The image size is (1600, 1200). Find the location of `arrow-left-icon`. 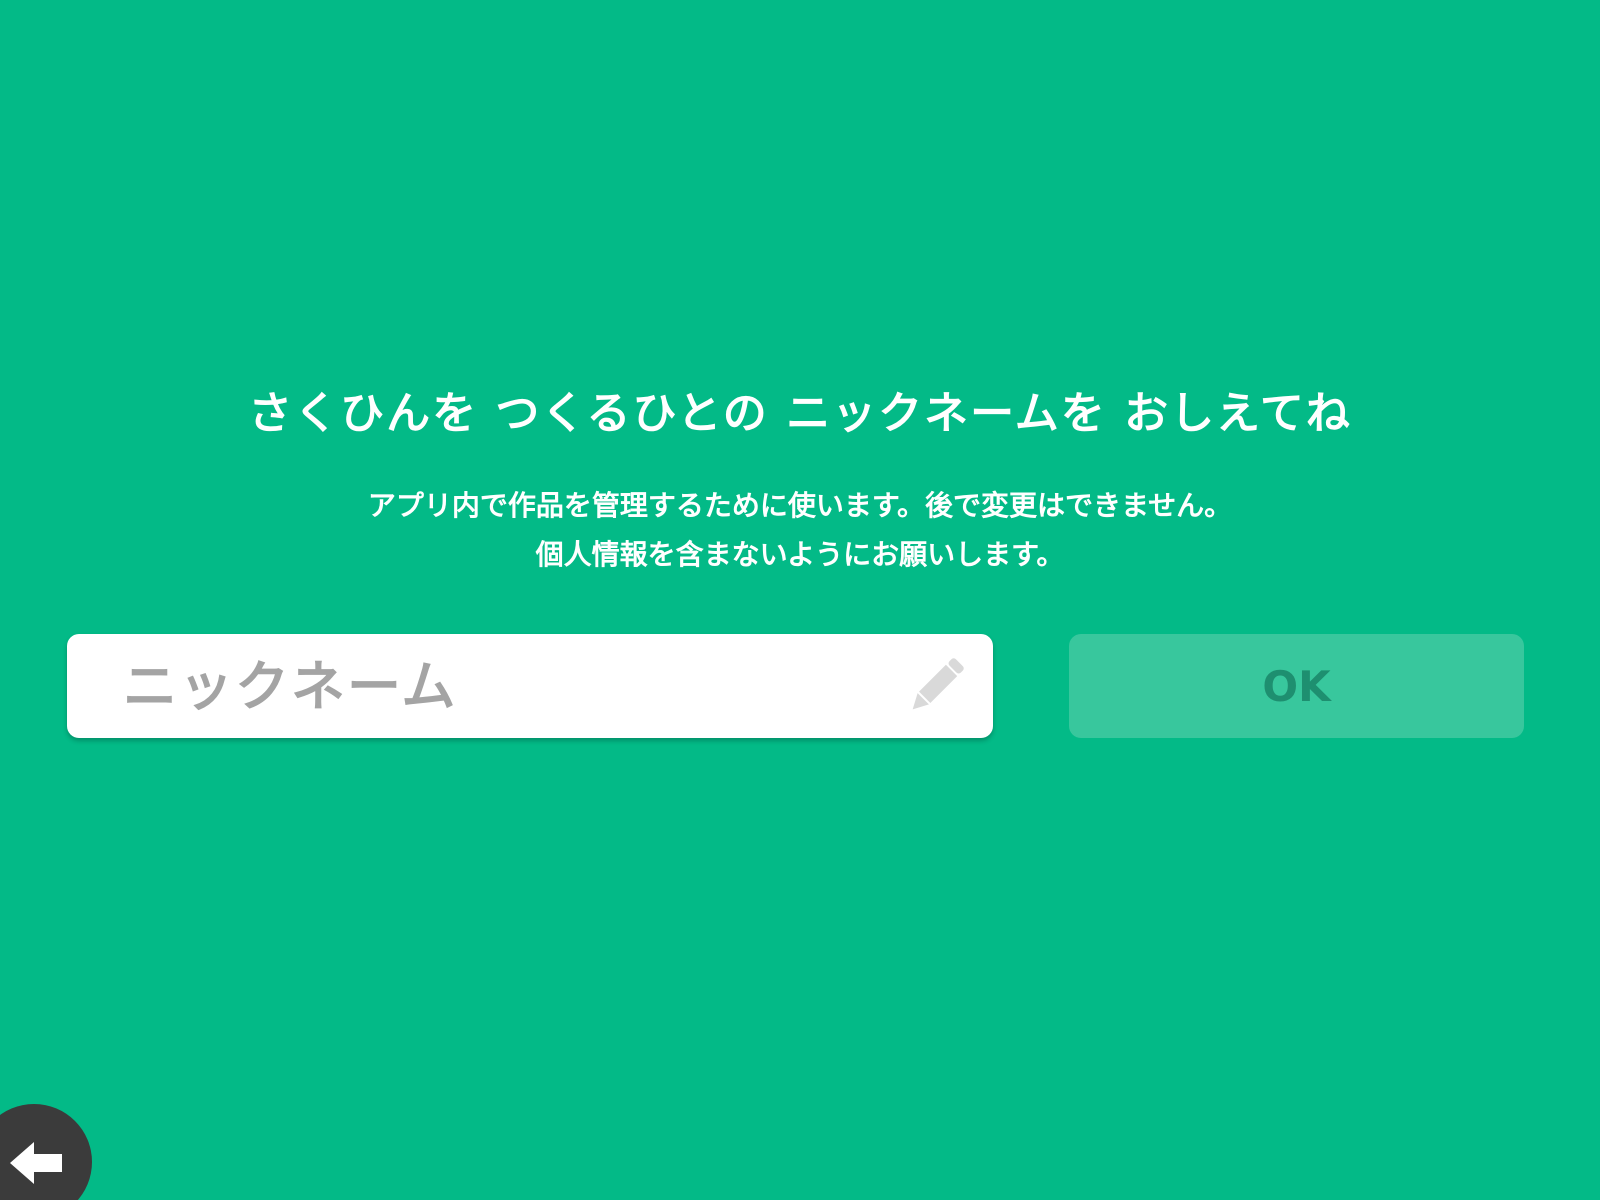

arrow-left-icon is located at coordinates (36, 1163).